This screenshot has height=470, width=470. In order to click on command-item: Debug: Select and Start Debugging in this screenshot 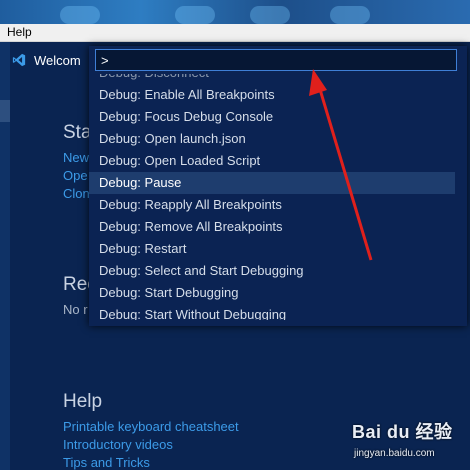, I will do `click(272, 271)`.